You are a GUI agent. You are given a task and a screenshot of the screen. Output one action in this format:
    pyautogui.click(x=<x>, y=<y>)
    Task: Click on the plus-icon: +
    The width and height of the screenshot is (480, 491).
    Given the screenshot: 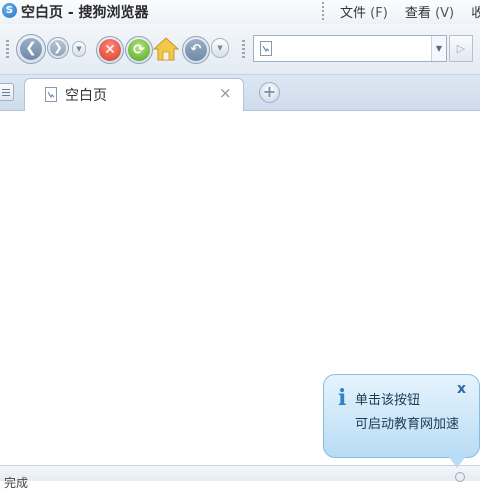 What is the action you would take?
    pyautogui.click(x=269, y=91)
    